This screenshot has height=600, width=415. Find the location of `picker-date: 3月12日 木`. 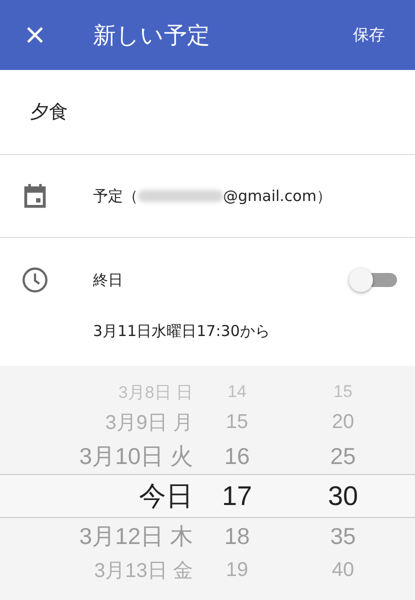

picker-date: 3月12日 木 is located at coordinates (96, 536).